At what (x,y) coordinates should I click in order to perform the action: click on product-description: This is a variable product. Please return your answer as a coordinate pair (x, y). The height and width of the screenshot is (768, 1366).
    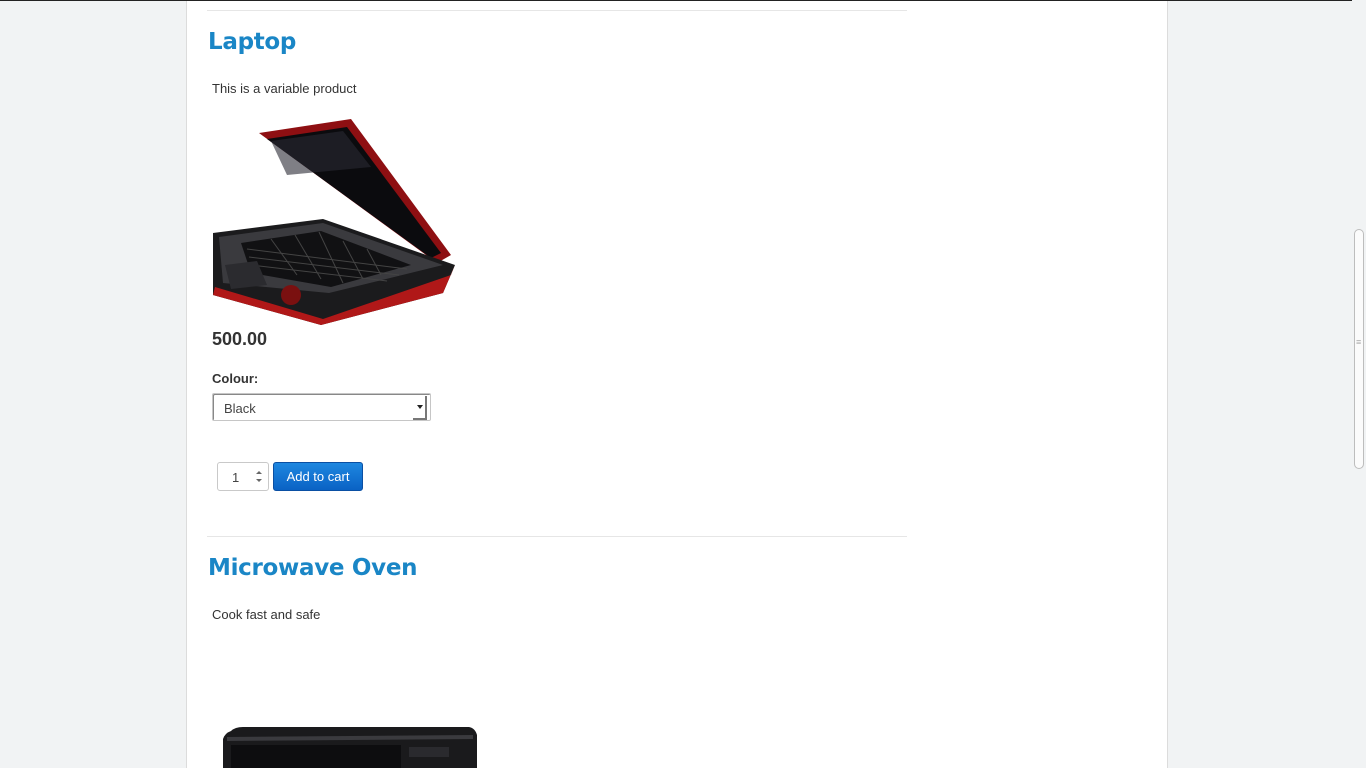
    Looking at the image, I should click on (284, 88).